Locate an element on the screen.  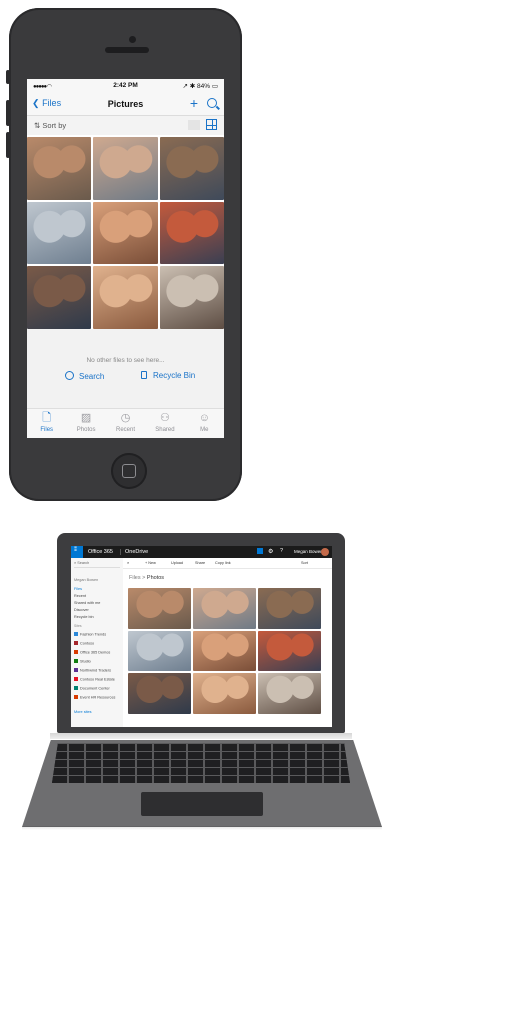
tab-shared: ⚇ Shared is located at coordinates (164, 423).